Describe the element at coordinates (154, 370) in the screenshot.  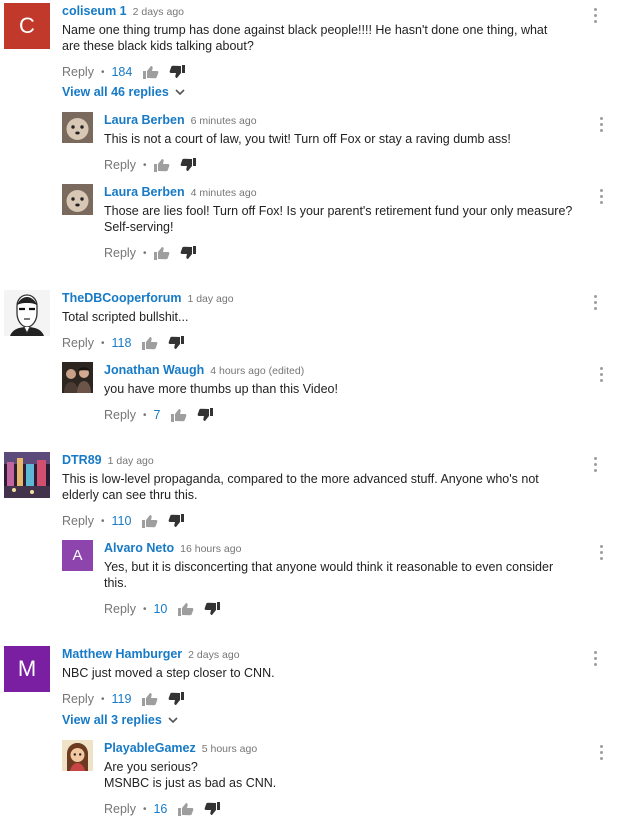
I see `comment-author: Jonathan Waugh` at that location.